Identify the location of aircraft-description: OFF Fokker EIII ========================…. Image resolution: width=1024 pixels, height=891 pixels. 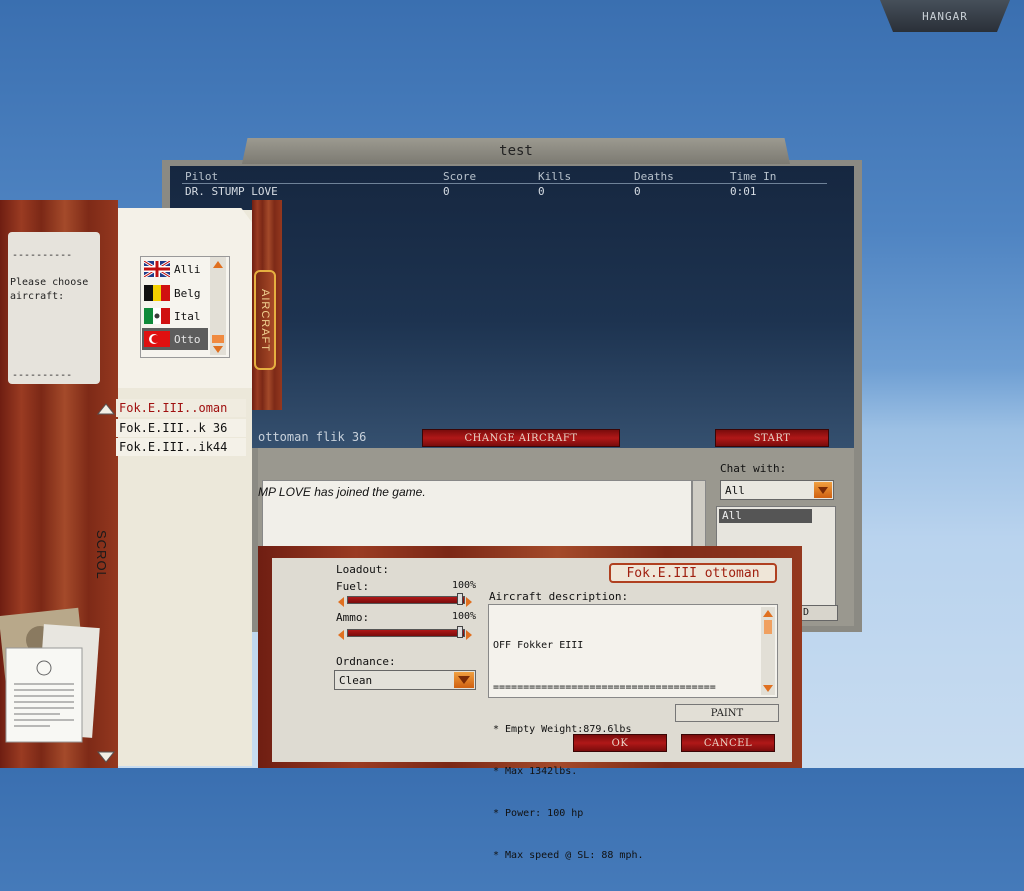
(633, 732).